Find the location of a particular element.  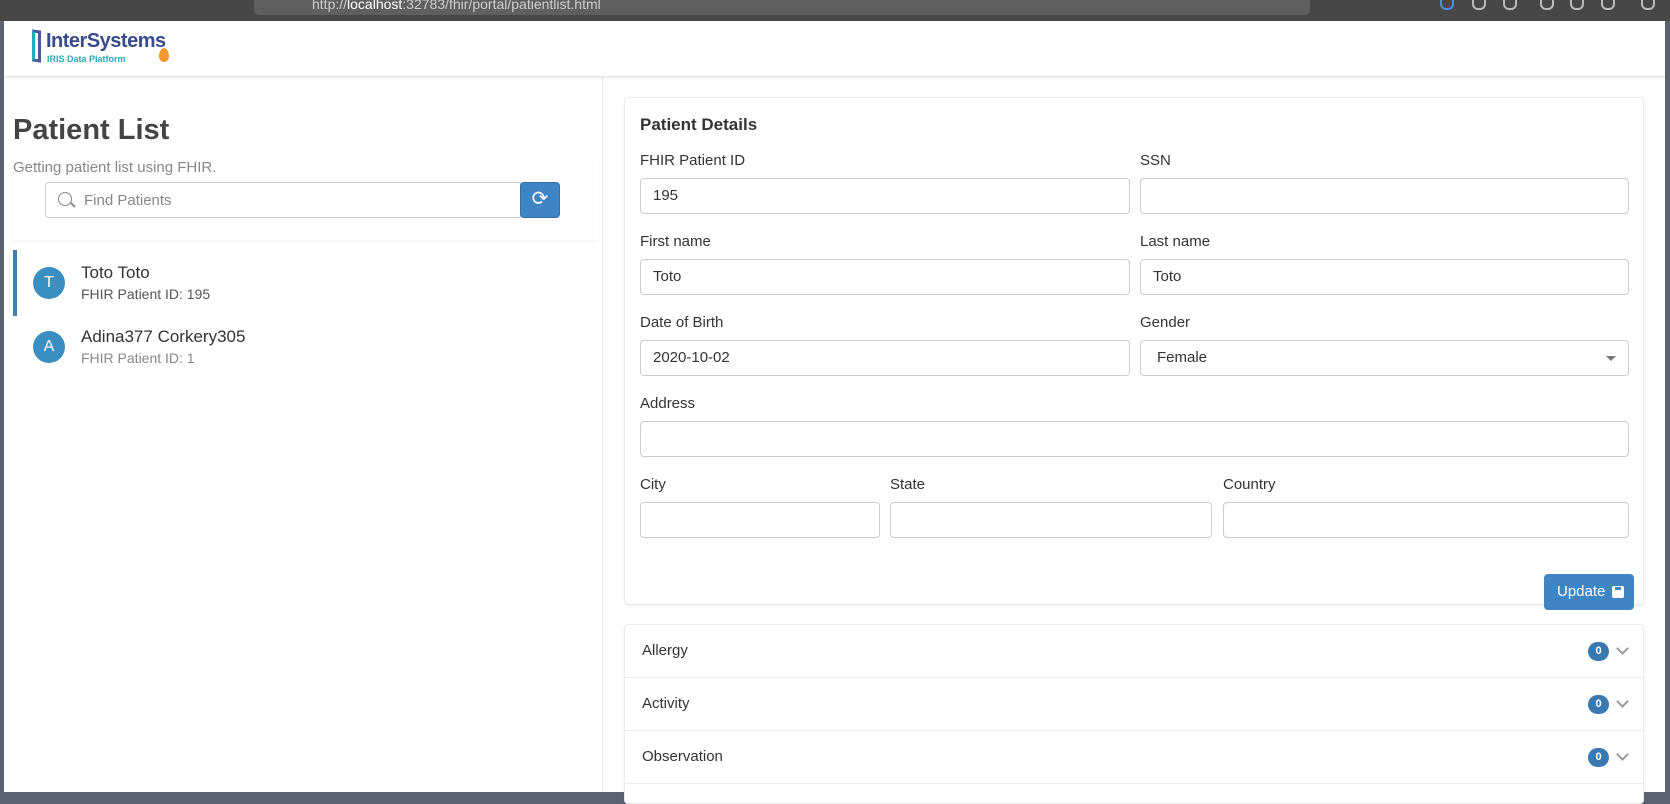

gender-value: Female is located at coordinates (1182, 357).